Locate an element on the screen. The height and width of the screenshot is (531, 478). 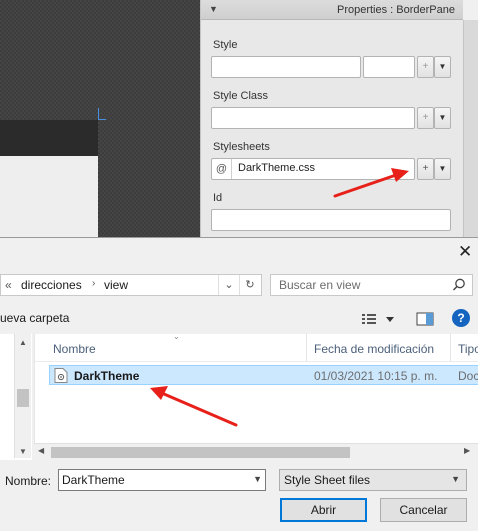
new-folder-button: ueva carpeta is located at coordinates (34, 318).